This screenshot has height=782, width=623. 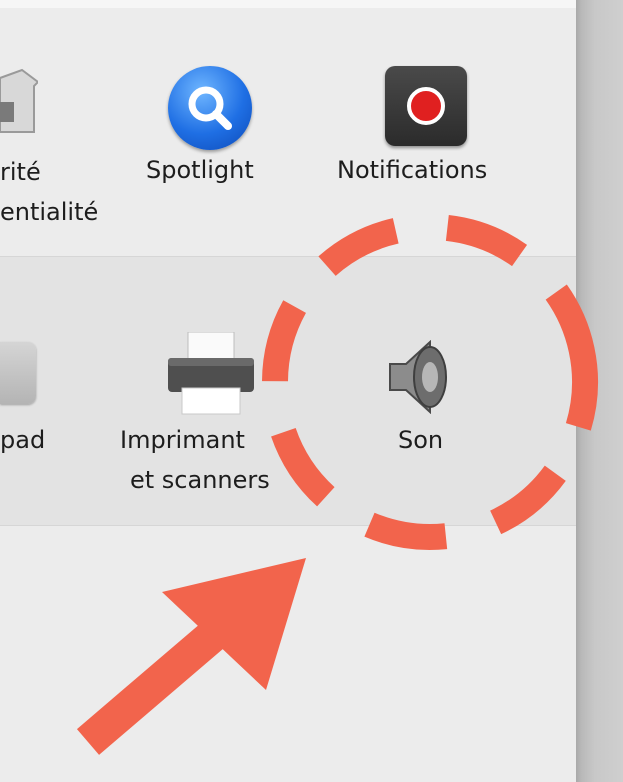 I want to click on spotlight-icon, so click(x=210, y=108).